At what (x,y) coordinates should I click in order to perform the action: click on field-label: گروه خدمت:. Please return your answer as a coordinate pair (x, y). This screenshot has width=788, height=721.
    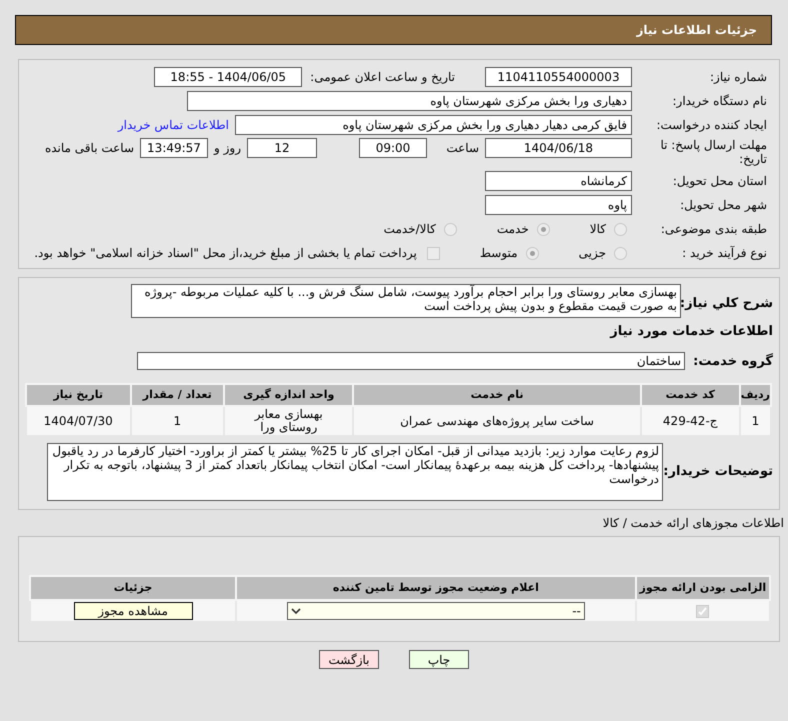
    Looking at the image, I should click on (732, 361).